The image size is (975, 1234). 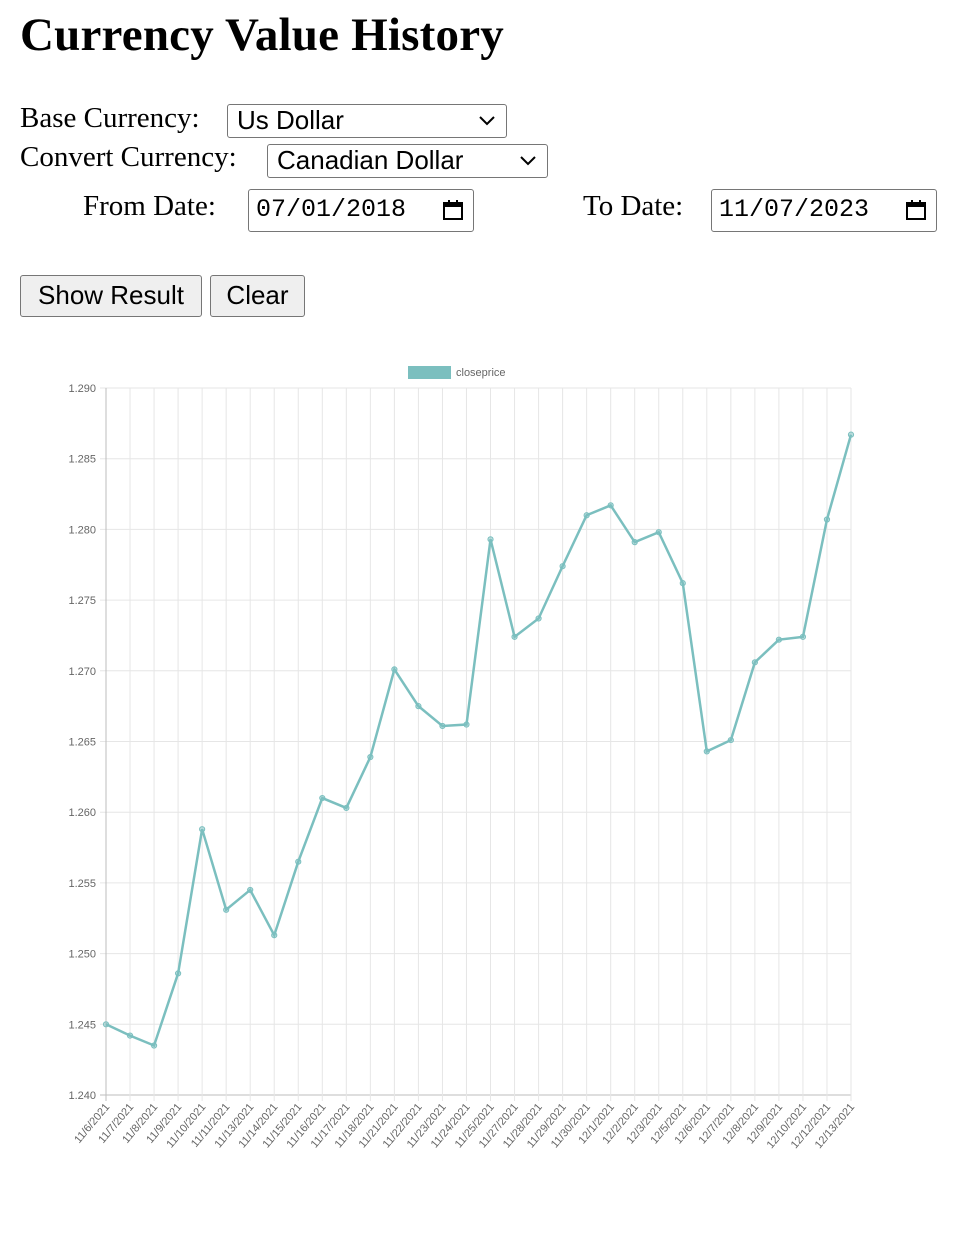 I want to click on base-currency-label: Base Currency:, so click(x=110, y=118).